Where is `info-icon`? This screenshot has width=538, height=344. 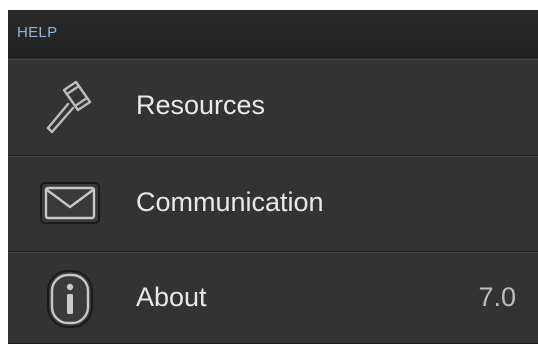
info-icon is located at coordinates (70, 299).